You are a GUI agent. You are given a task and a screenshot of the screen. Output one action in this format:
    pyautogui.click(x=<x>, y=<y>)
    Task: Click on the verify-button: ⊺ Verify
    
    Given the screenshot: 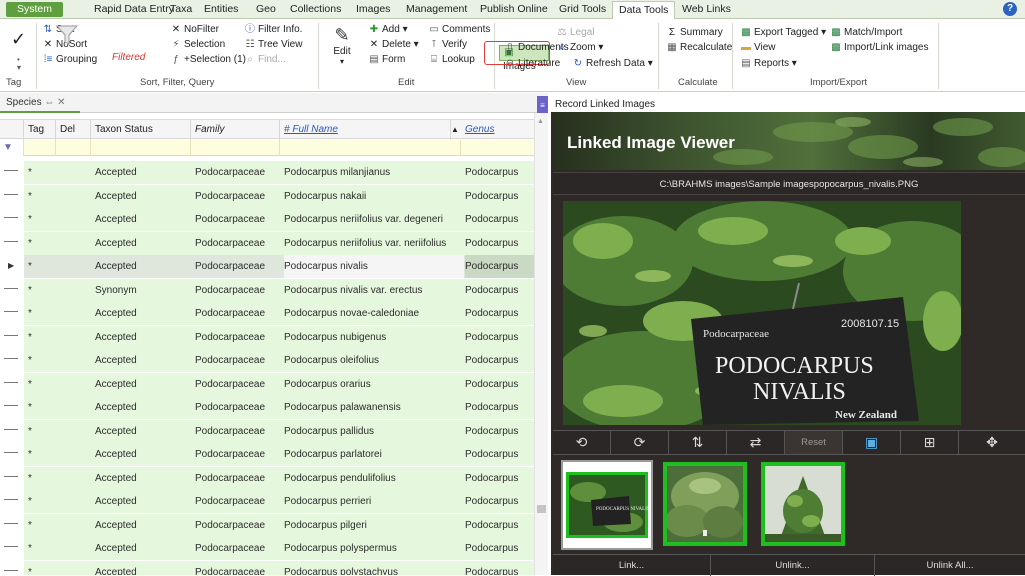 What is the action you would take?
    pyautogui.click(x=447, y=44)
    